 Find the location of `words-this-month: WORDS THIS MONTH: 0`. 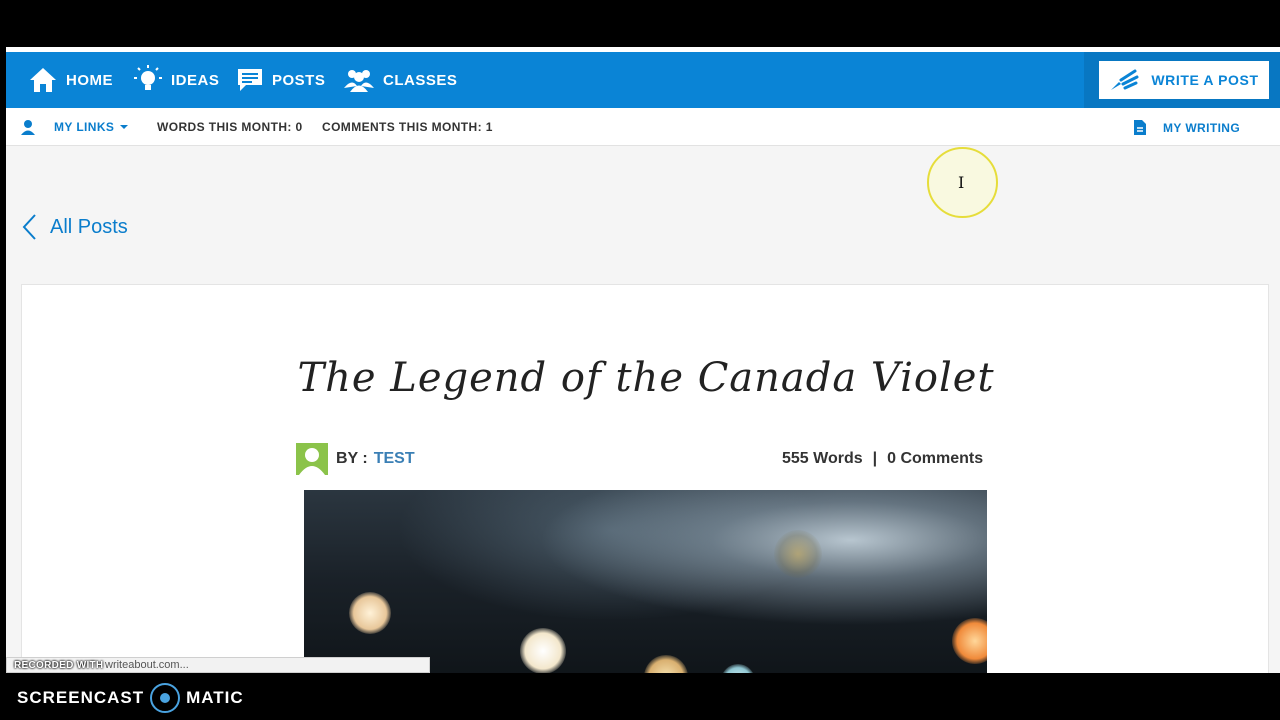

words-this-month: WORDS THIS MONTH: 0 is located at coordinates (230, 127).